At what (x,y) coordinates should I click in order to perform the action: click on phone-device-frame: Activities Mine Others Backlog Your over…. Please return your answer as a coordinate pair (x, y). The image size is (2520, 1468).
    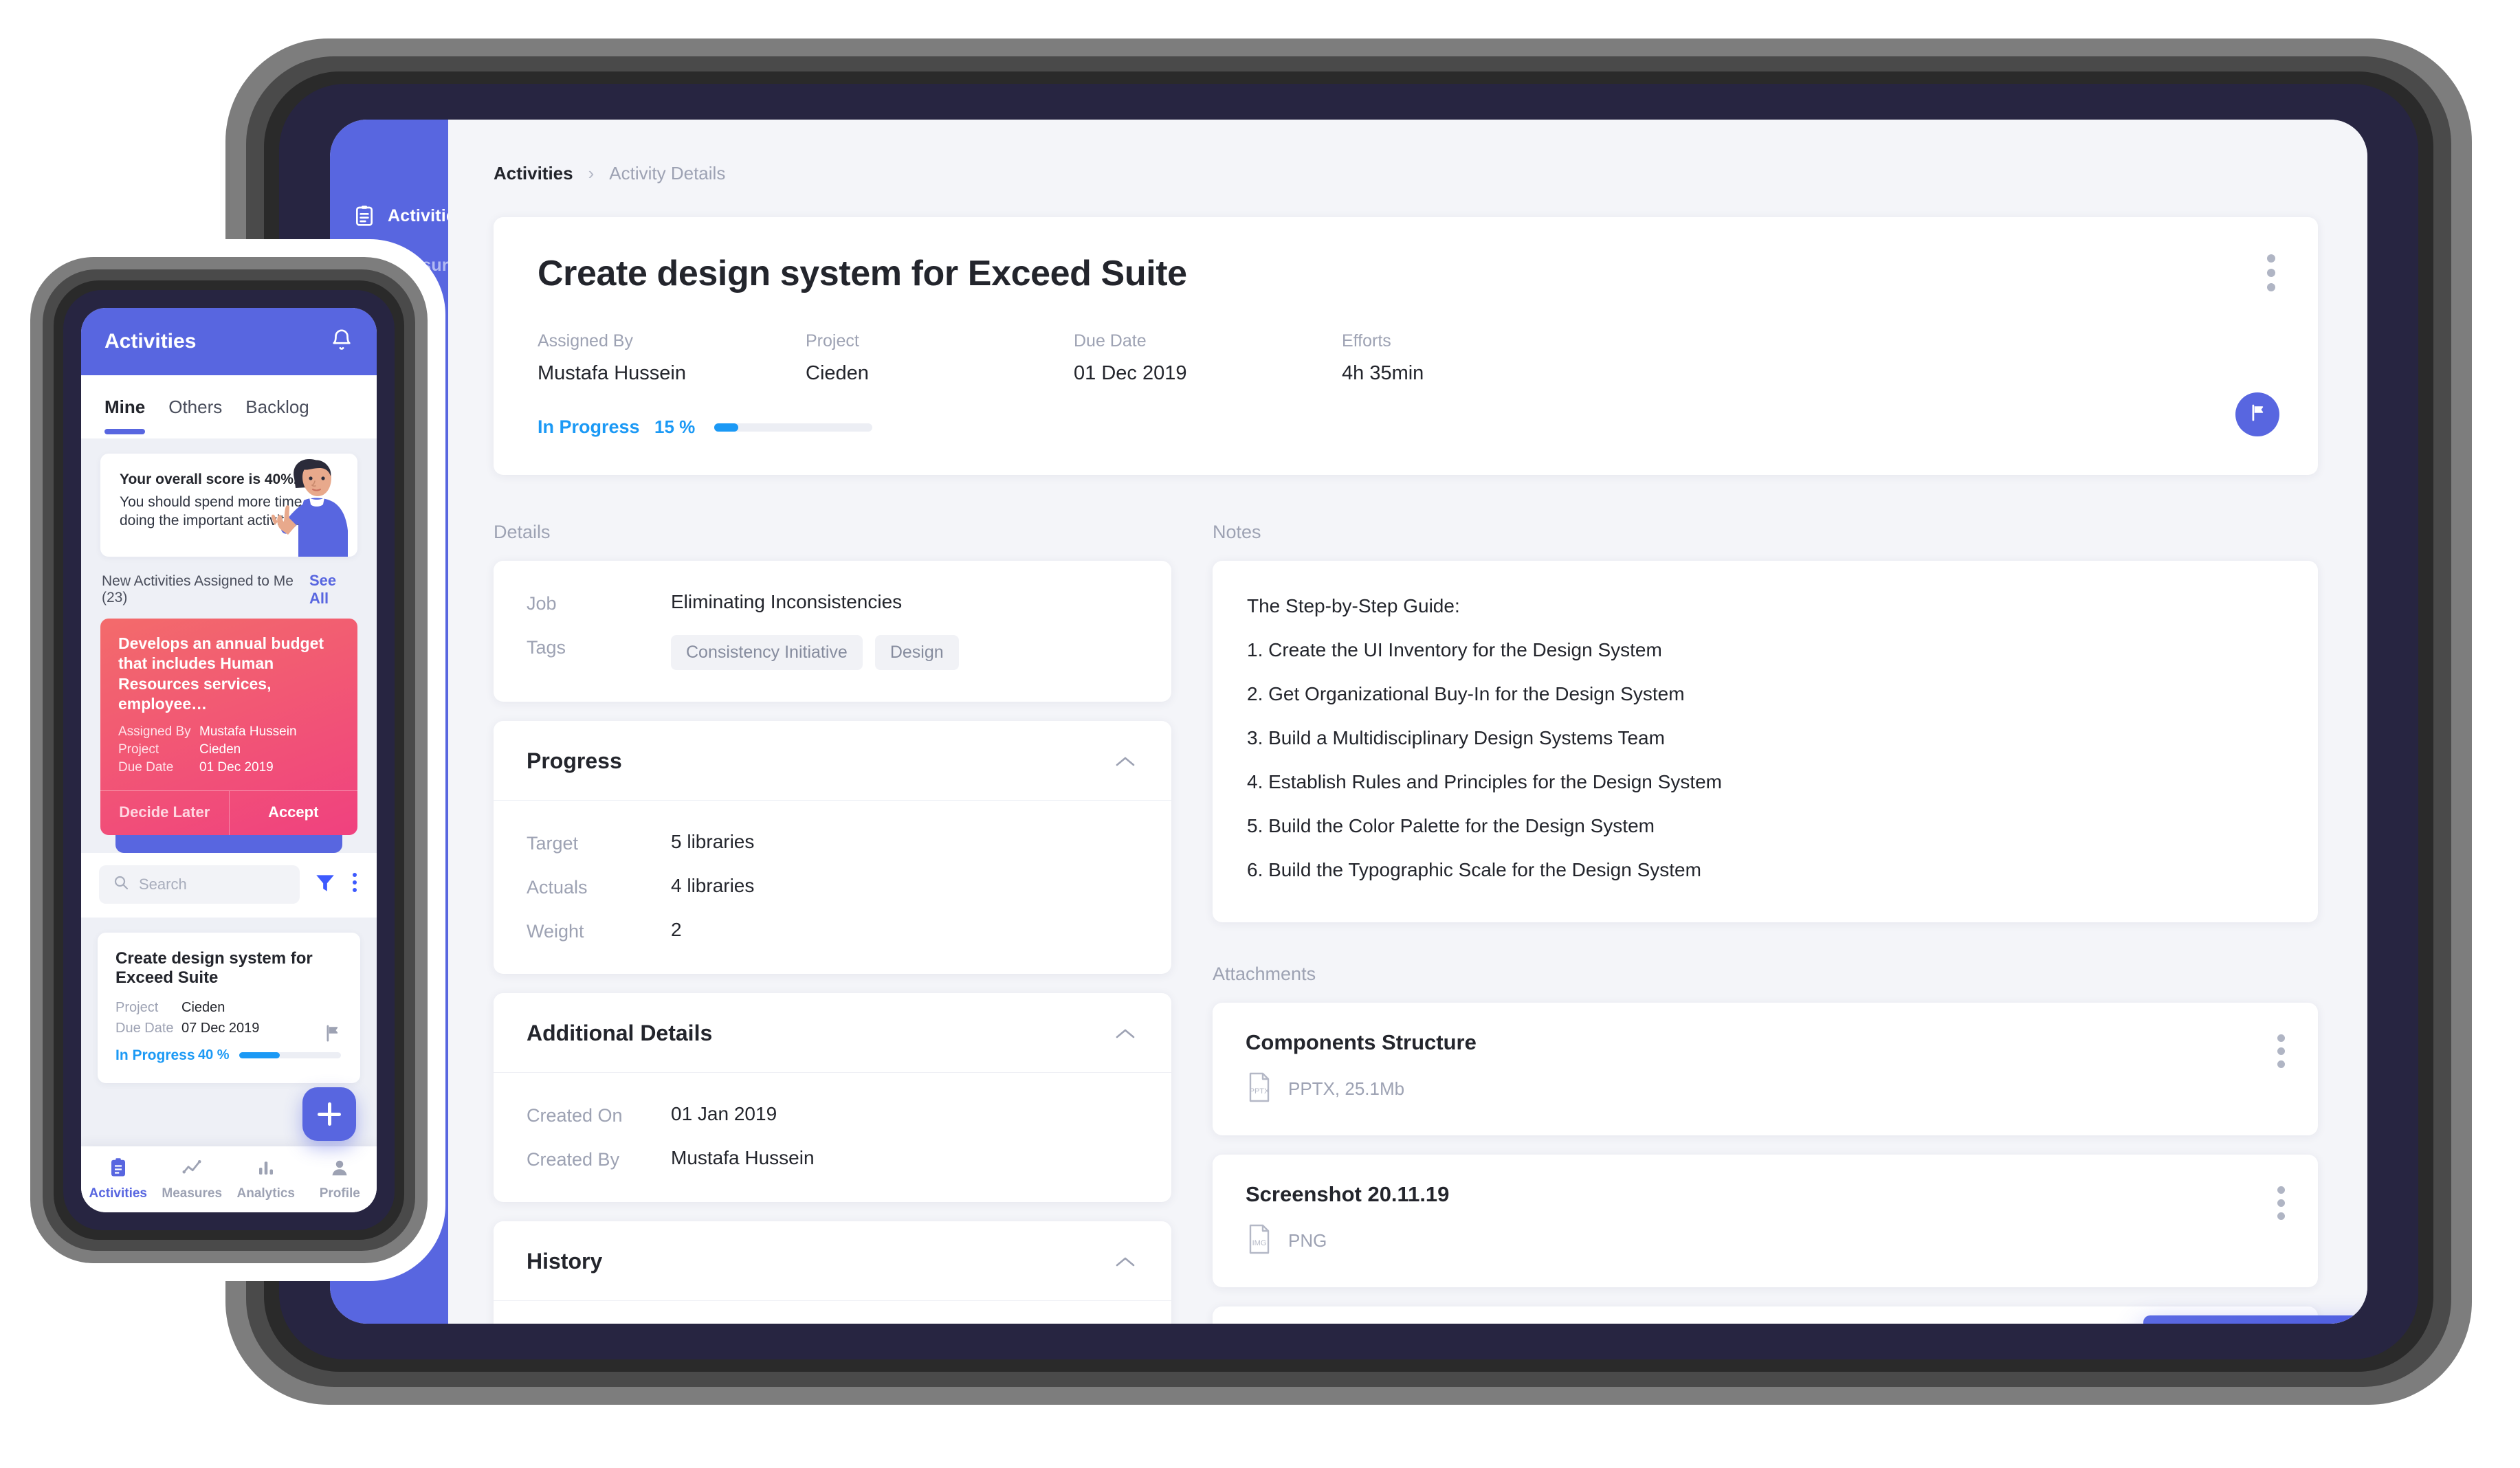
    Looking at the image, I should click on (228, 760).